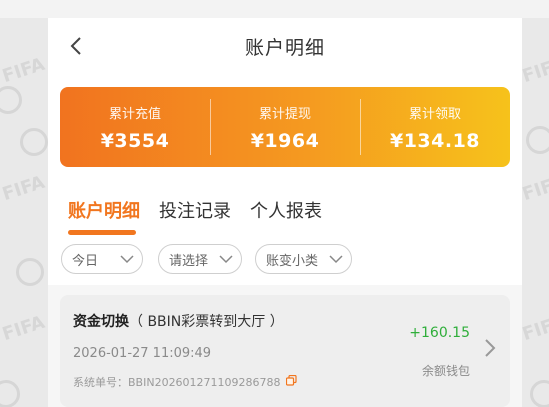  Describe the element at coordinates (204, 382) in the screenshot. I see `order-number: BBIN20260127110928678​8` at that location.